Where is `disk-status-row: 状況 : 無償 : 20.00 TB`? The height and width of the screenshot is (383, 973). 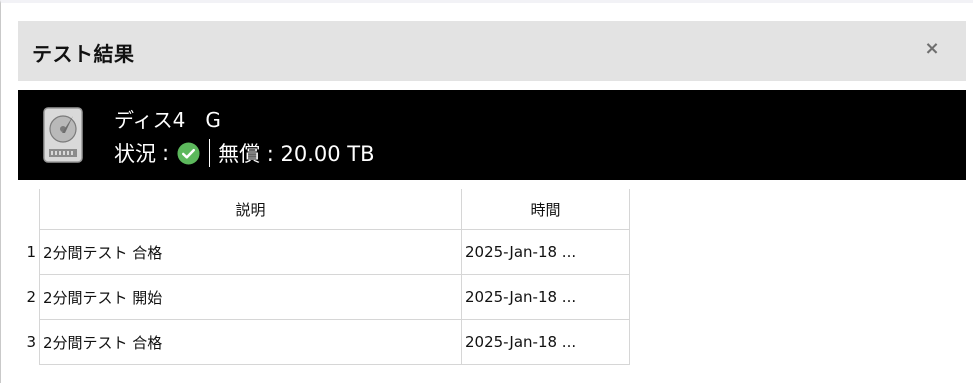 disk-status-row: 状況 : 無償 : 20.00 TB is located at coordinates (244, 153).